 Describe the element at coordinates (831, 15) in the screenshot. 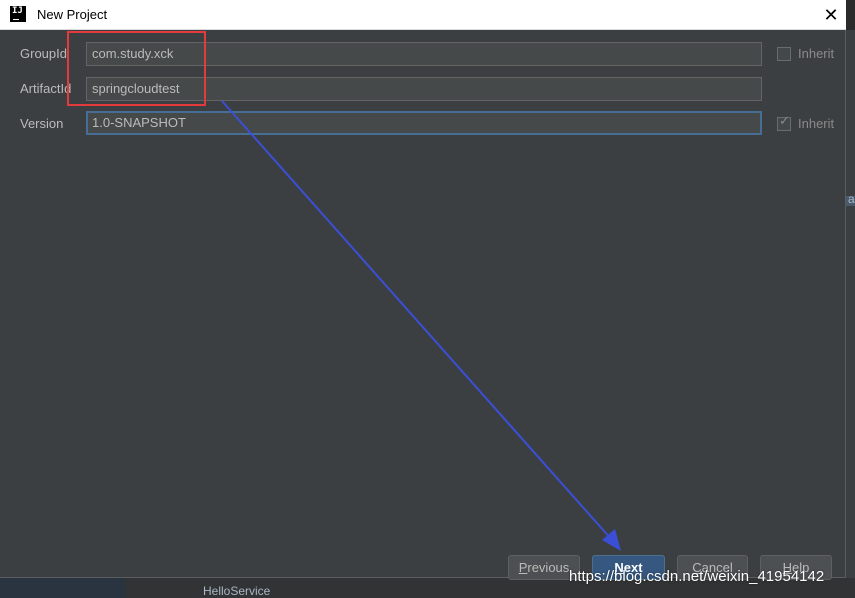

I see `close-button: ✕` at that location.